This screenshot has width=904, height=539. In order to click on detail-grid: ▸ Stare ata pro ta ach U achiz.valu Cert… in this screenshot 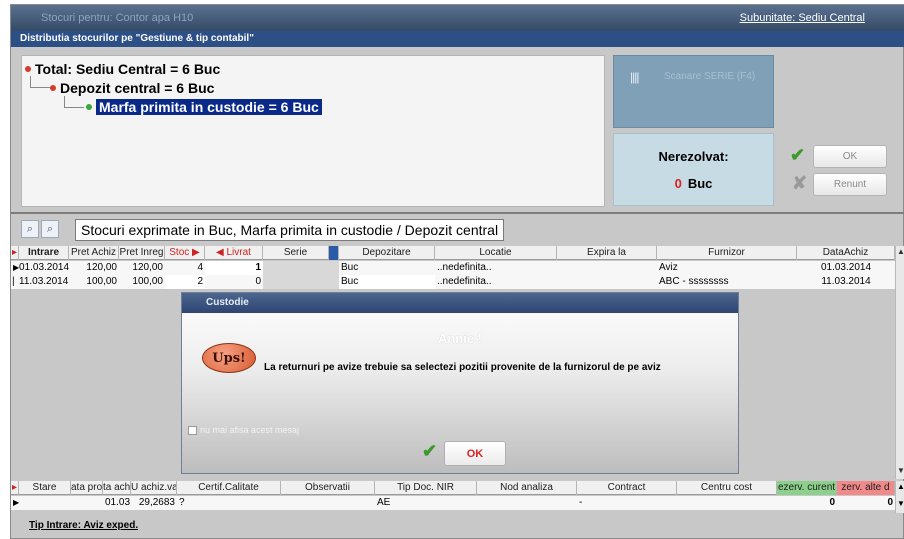, I will do `click(453, 497)`.